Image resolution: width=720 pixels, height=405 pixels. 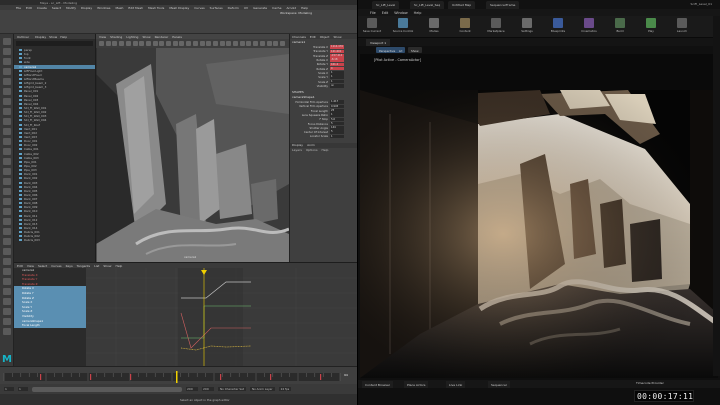 I want to click on maya-menu-item: Create, so click(x=42, y=8).